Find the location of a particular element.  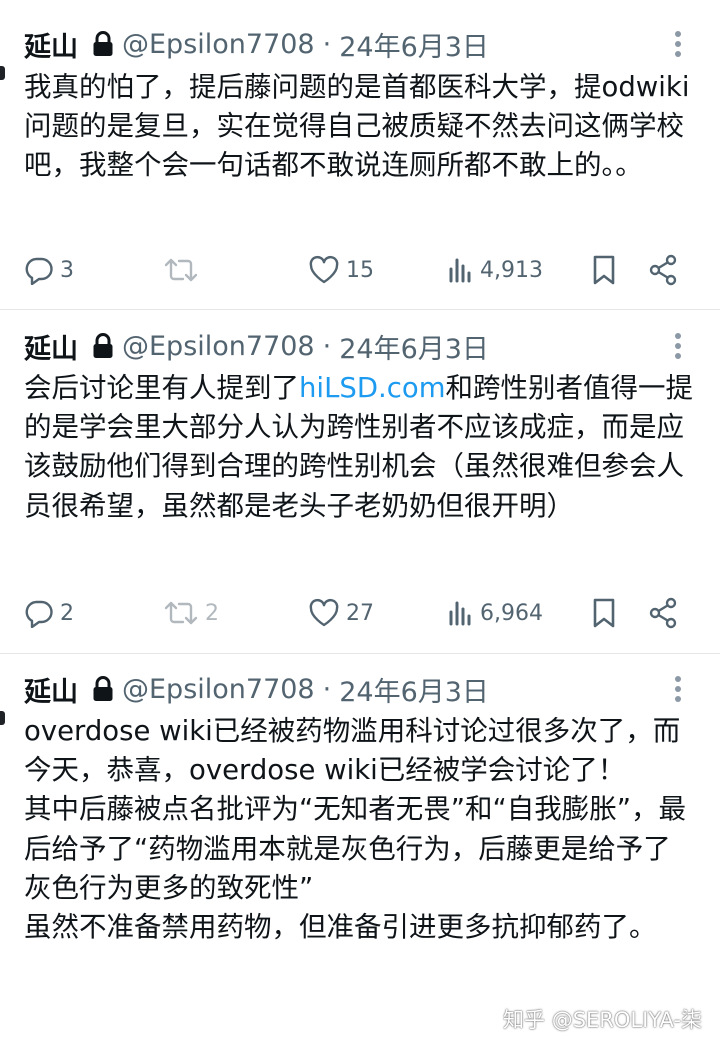

views-count: 4,913 is located at coordinates (511, 270).